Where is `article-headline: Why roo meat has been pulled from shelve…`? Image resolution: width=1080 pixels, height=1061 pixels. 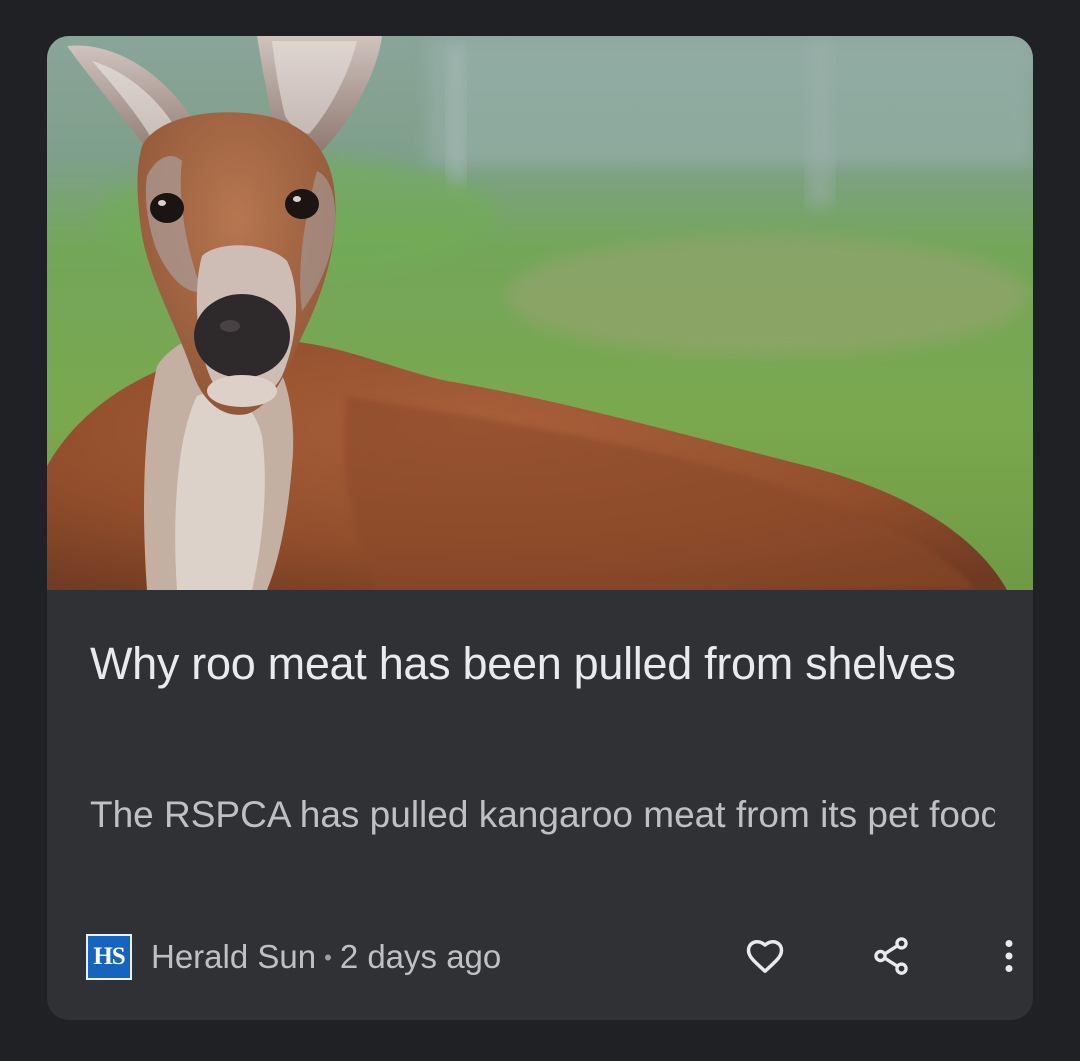
article-headline: Why roo meat has been pulled from shelve… is located at coordinates (530, 664).